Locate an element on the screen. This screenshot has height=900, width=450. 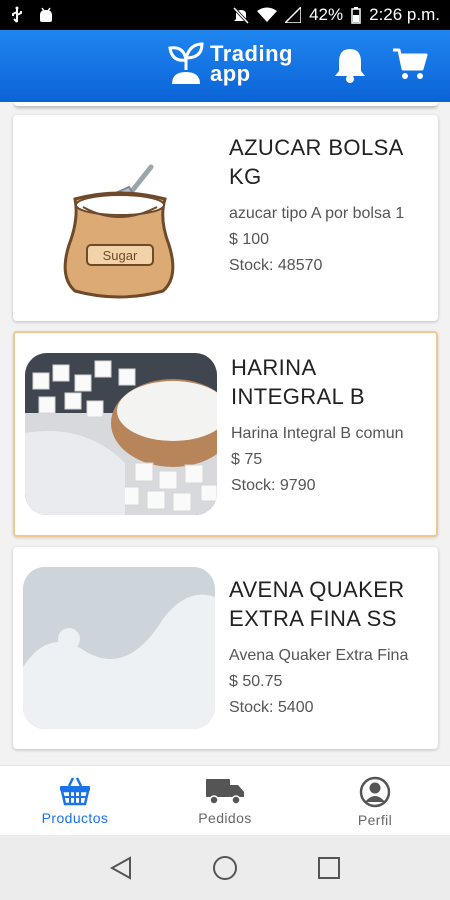
product-name: HARINA INTEGRAL B is located at coordinates (298, 382).